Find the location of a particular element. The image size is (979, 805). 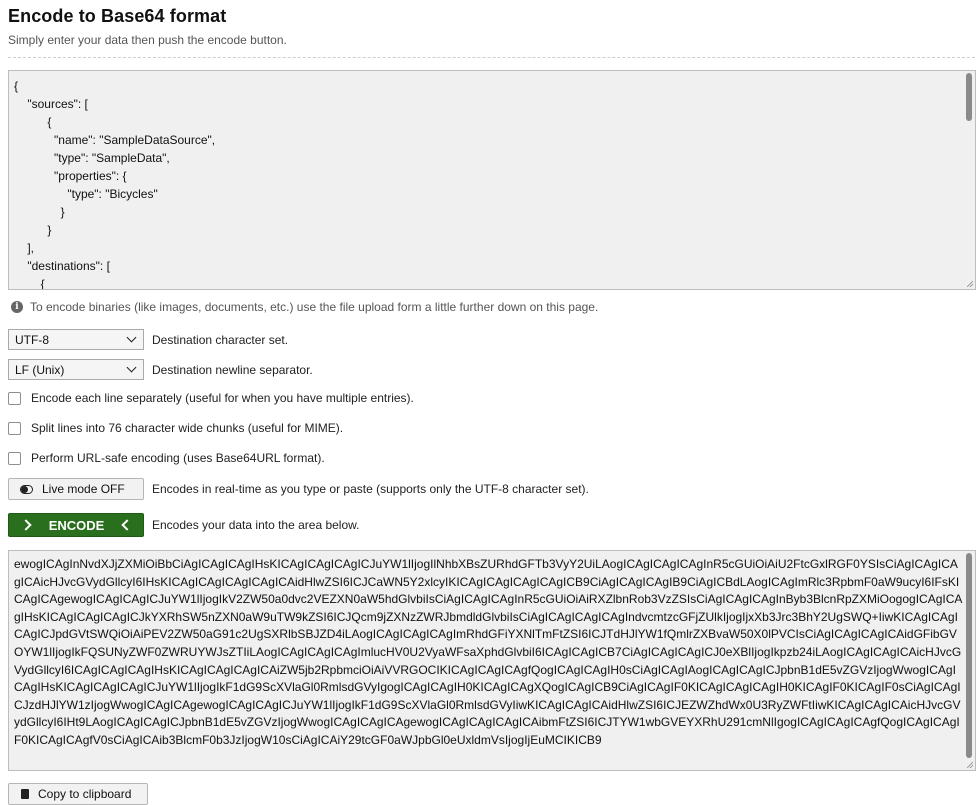

info-icon: i is located at coordinates (17, 307).